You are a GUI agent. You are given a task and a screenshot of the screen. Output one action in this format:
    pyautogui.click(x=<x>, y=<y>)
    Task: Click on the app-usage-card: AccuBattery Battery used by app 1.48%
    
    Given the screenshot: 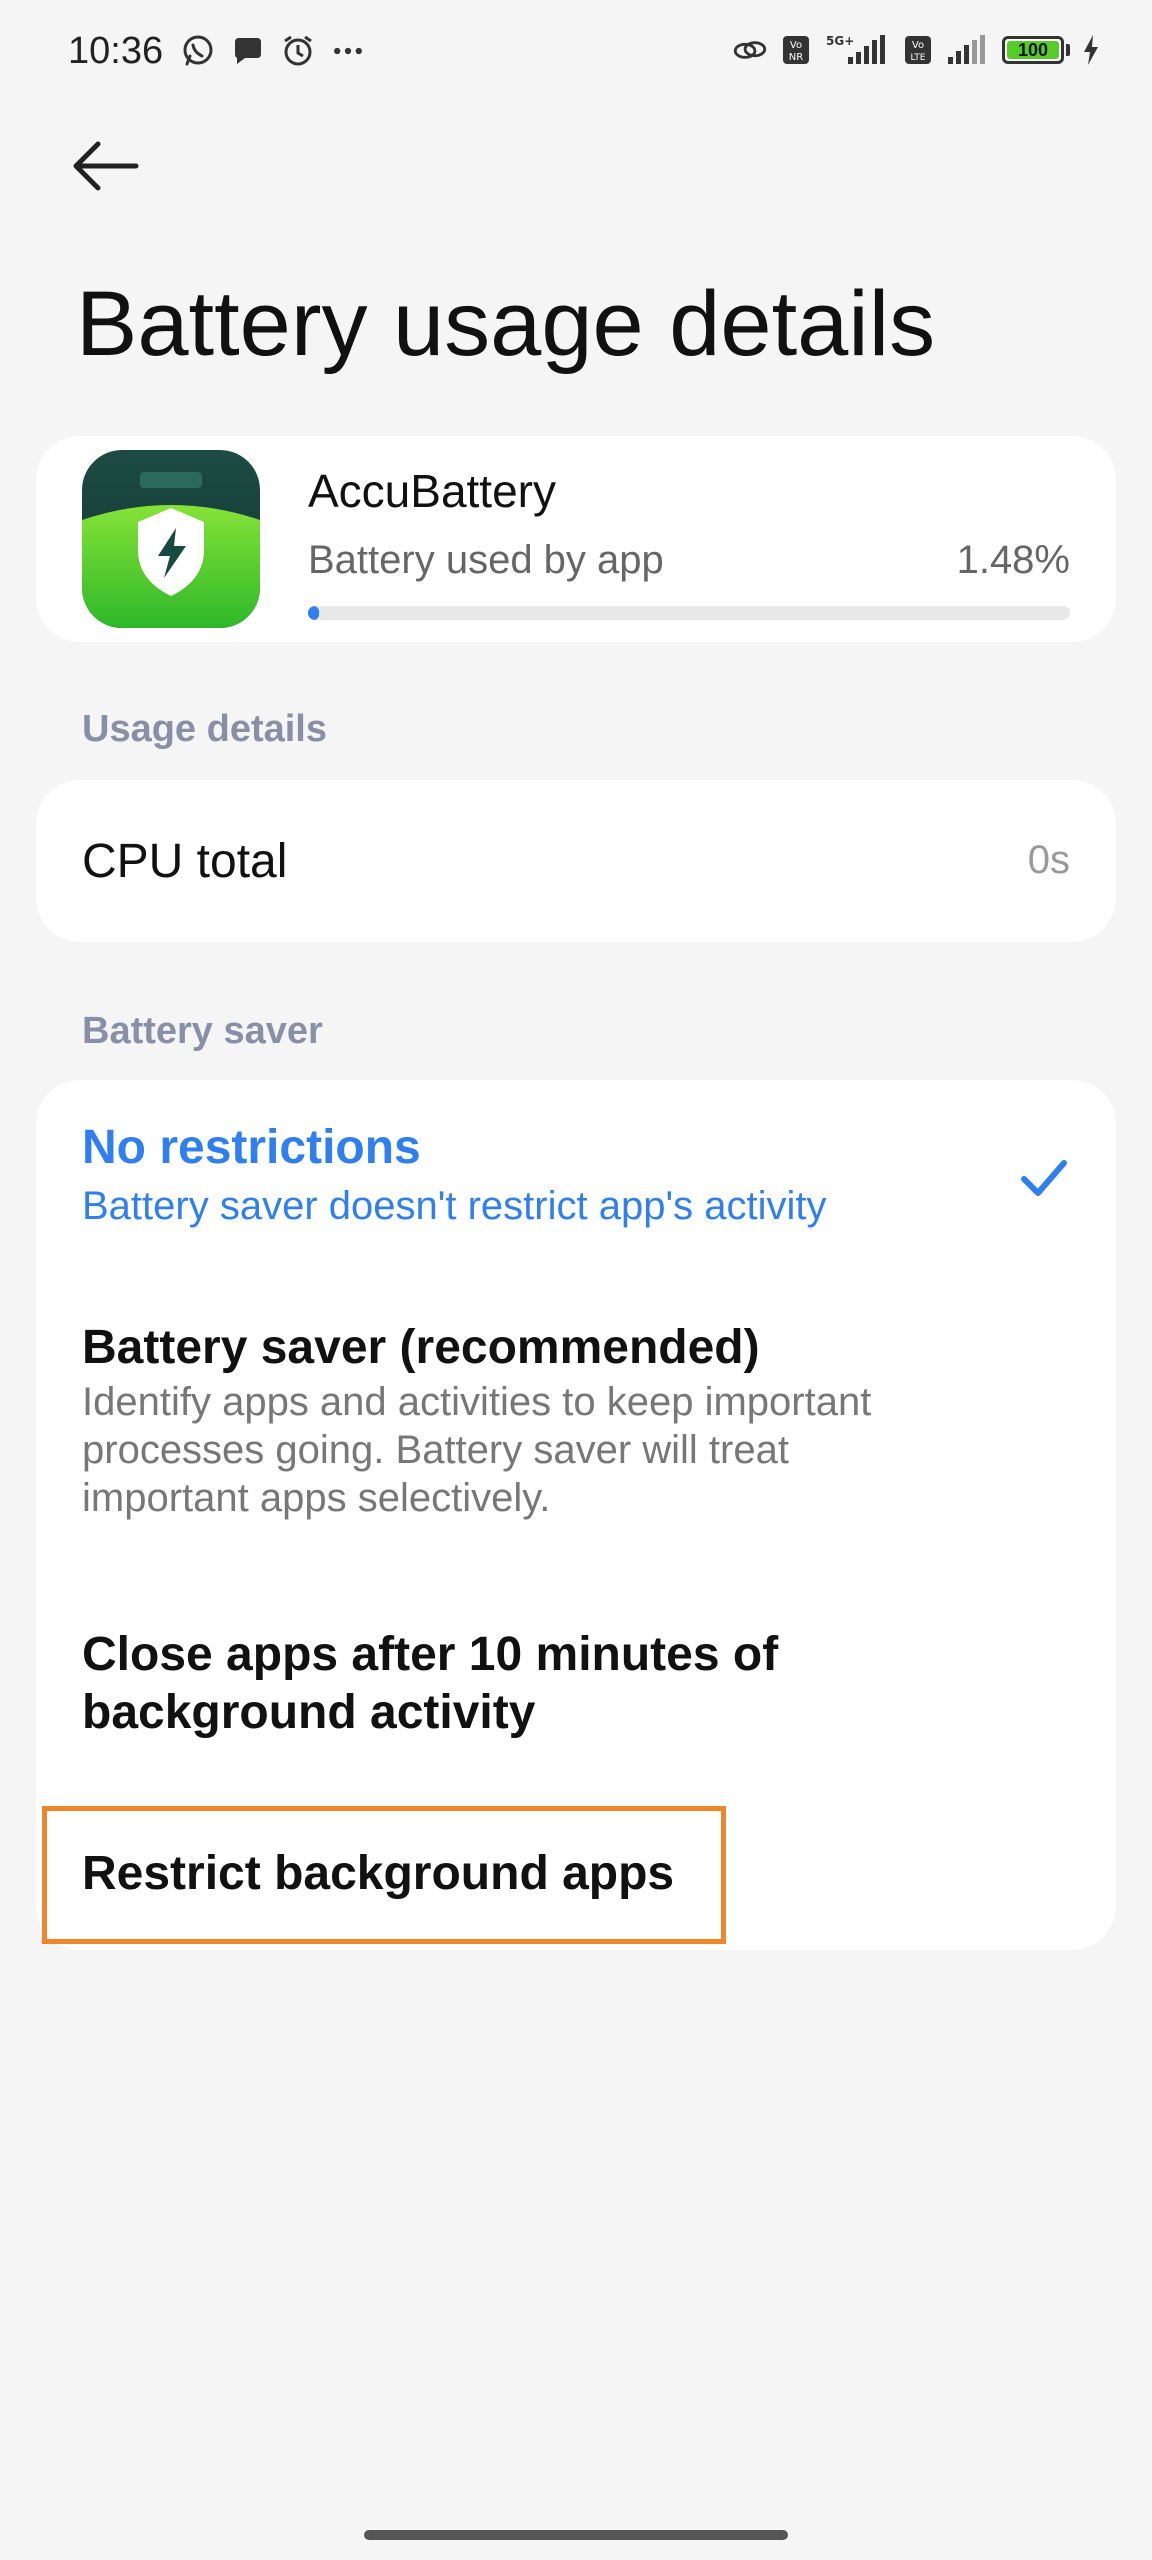 What is the action you would take?
    pyautogui.click(x=576, y=539)
    